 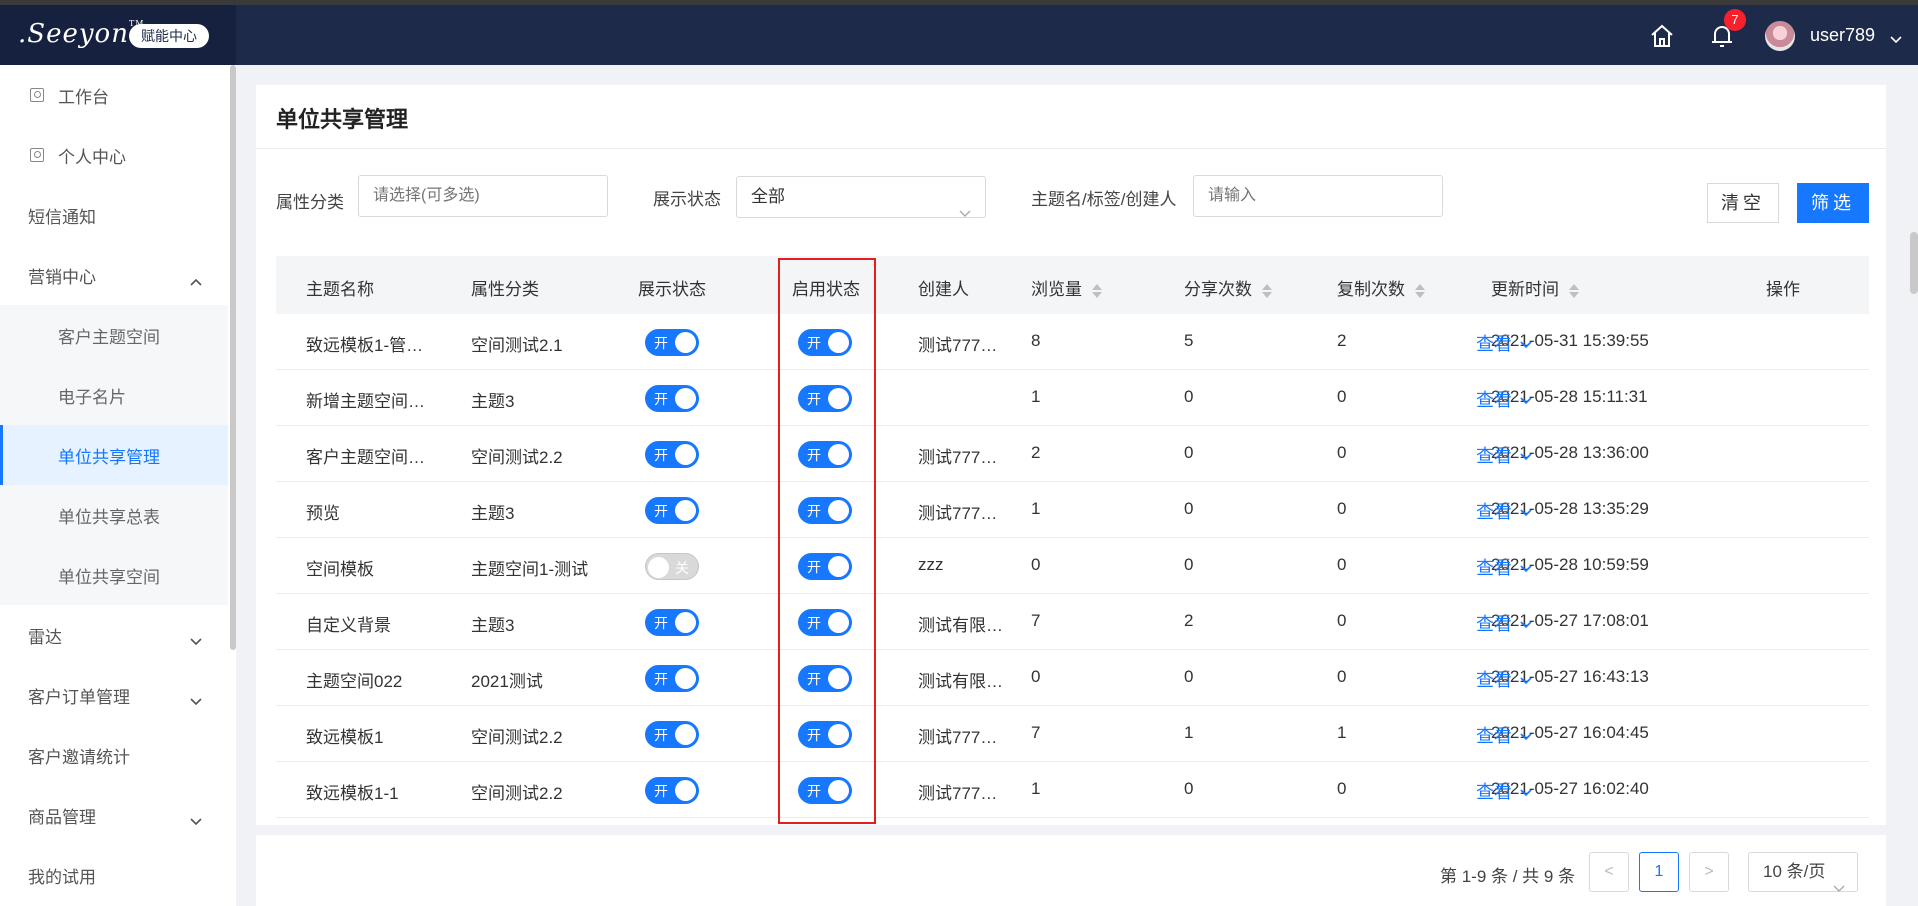 What do you see at coordinates (114, 155) in the screenshot?
I see `sidebar-item-1: 个人中心` at bounding box center [114, 155].